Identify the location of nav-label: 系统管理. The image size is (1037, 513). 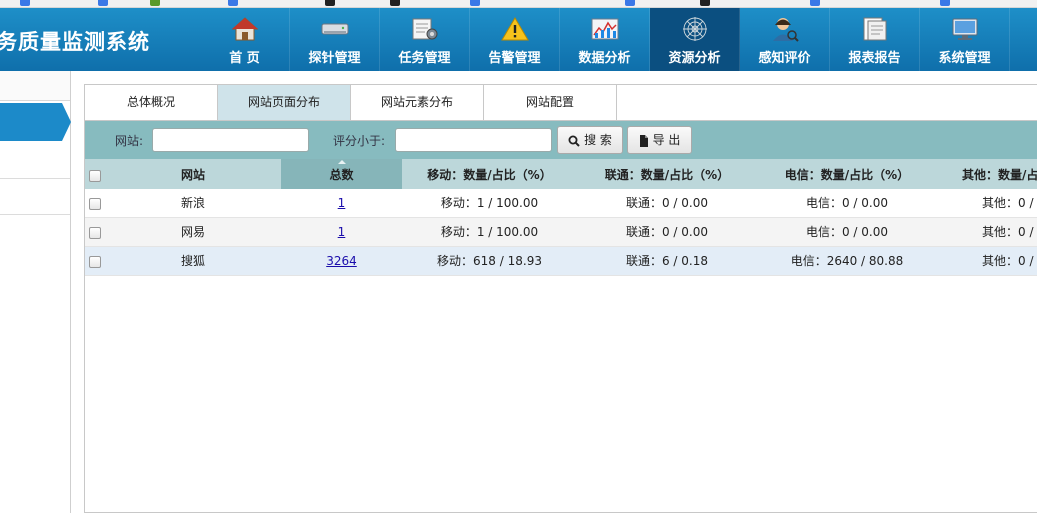
(964, 58).